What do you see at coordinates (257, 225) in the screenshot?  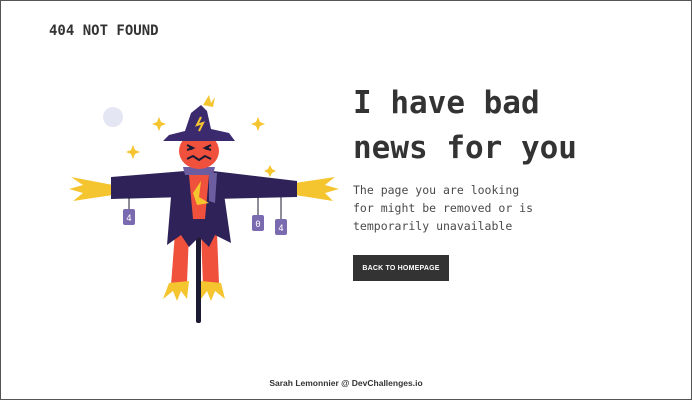 I see `tag-text: 0` at bounding box center [257, 225].